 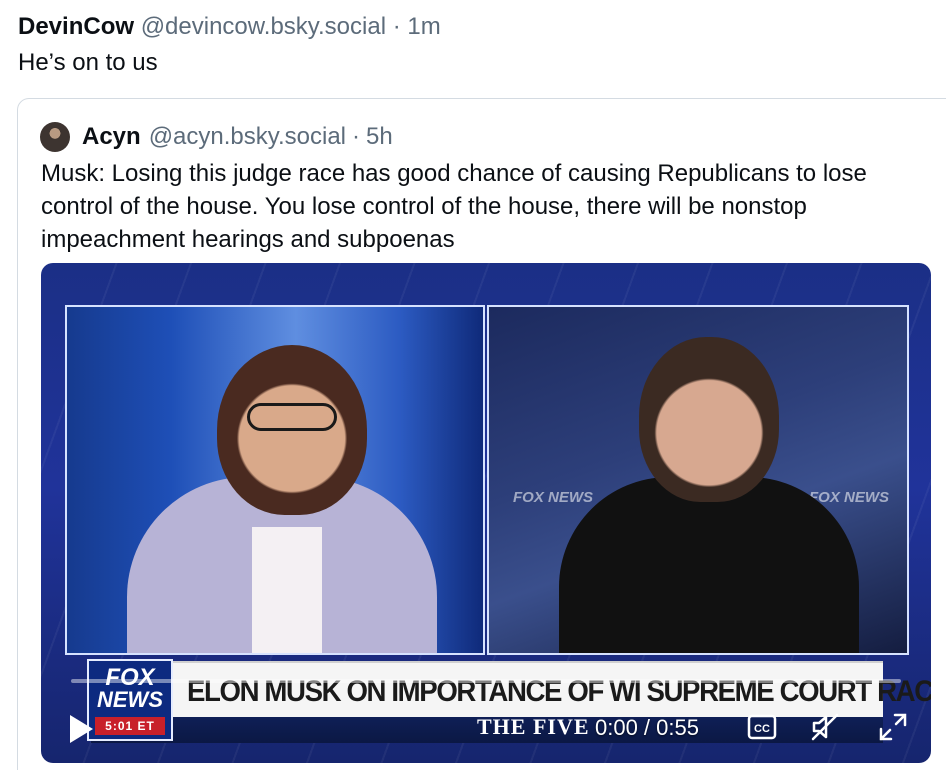 I want to click on play-button, so click(x=81, y=729).